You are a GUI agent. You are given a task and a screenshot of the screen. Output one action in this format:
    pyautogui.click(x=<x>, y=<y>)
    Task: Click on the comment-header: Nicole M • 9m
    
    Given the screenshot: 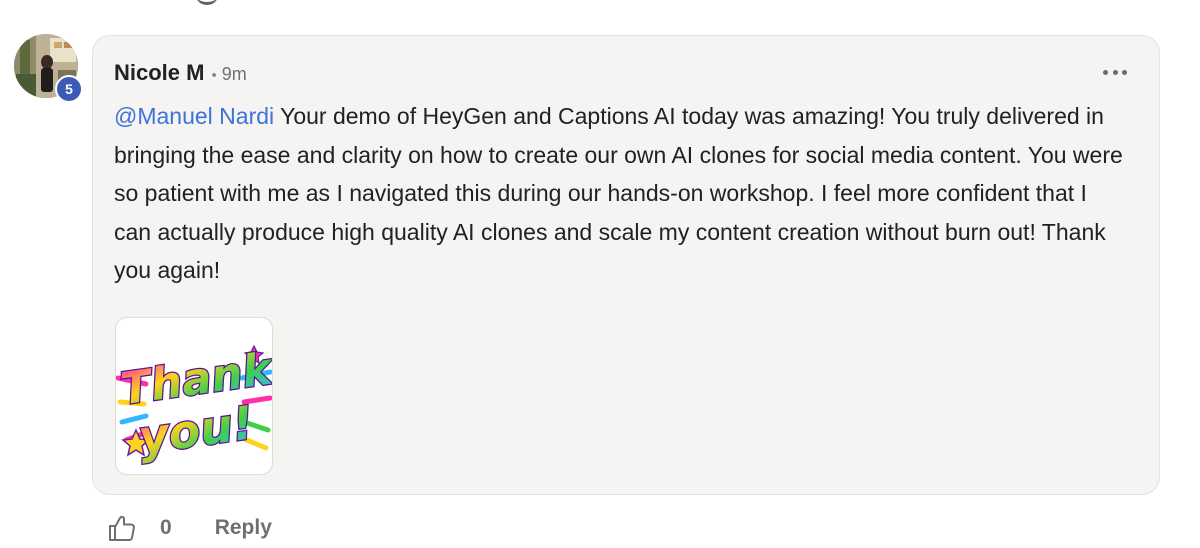 What is the action you would take?
    pyautogui.click(x=180, y=73)
    